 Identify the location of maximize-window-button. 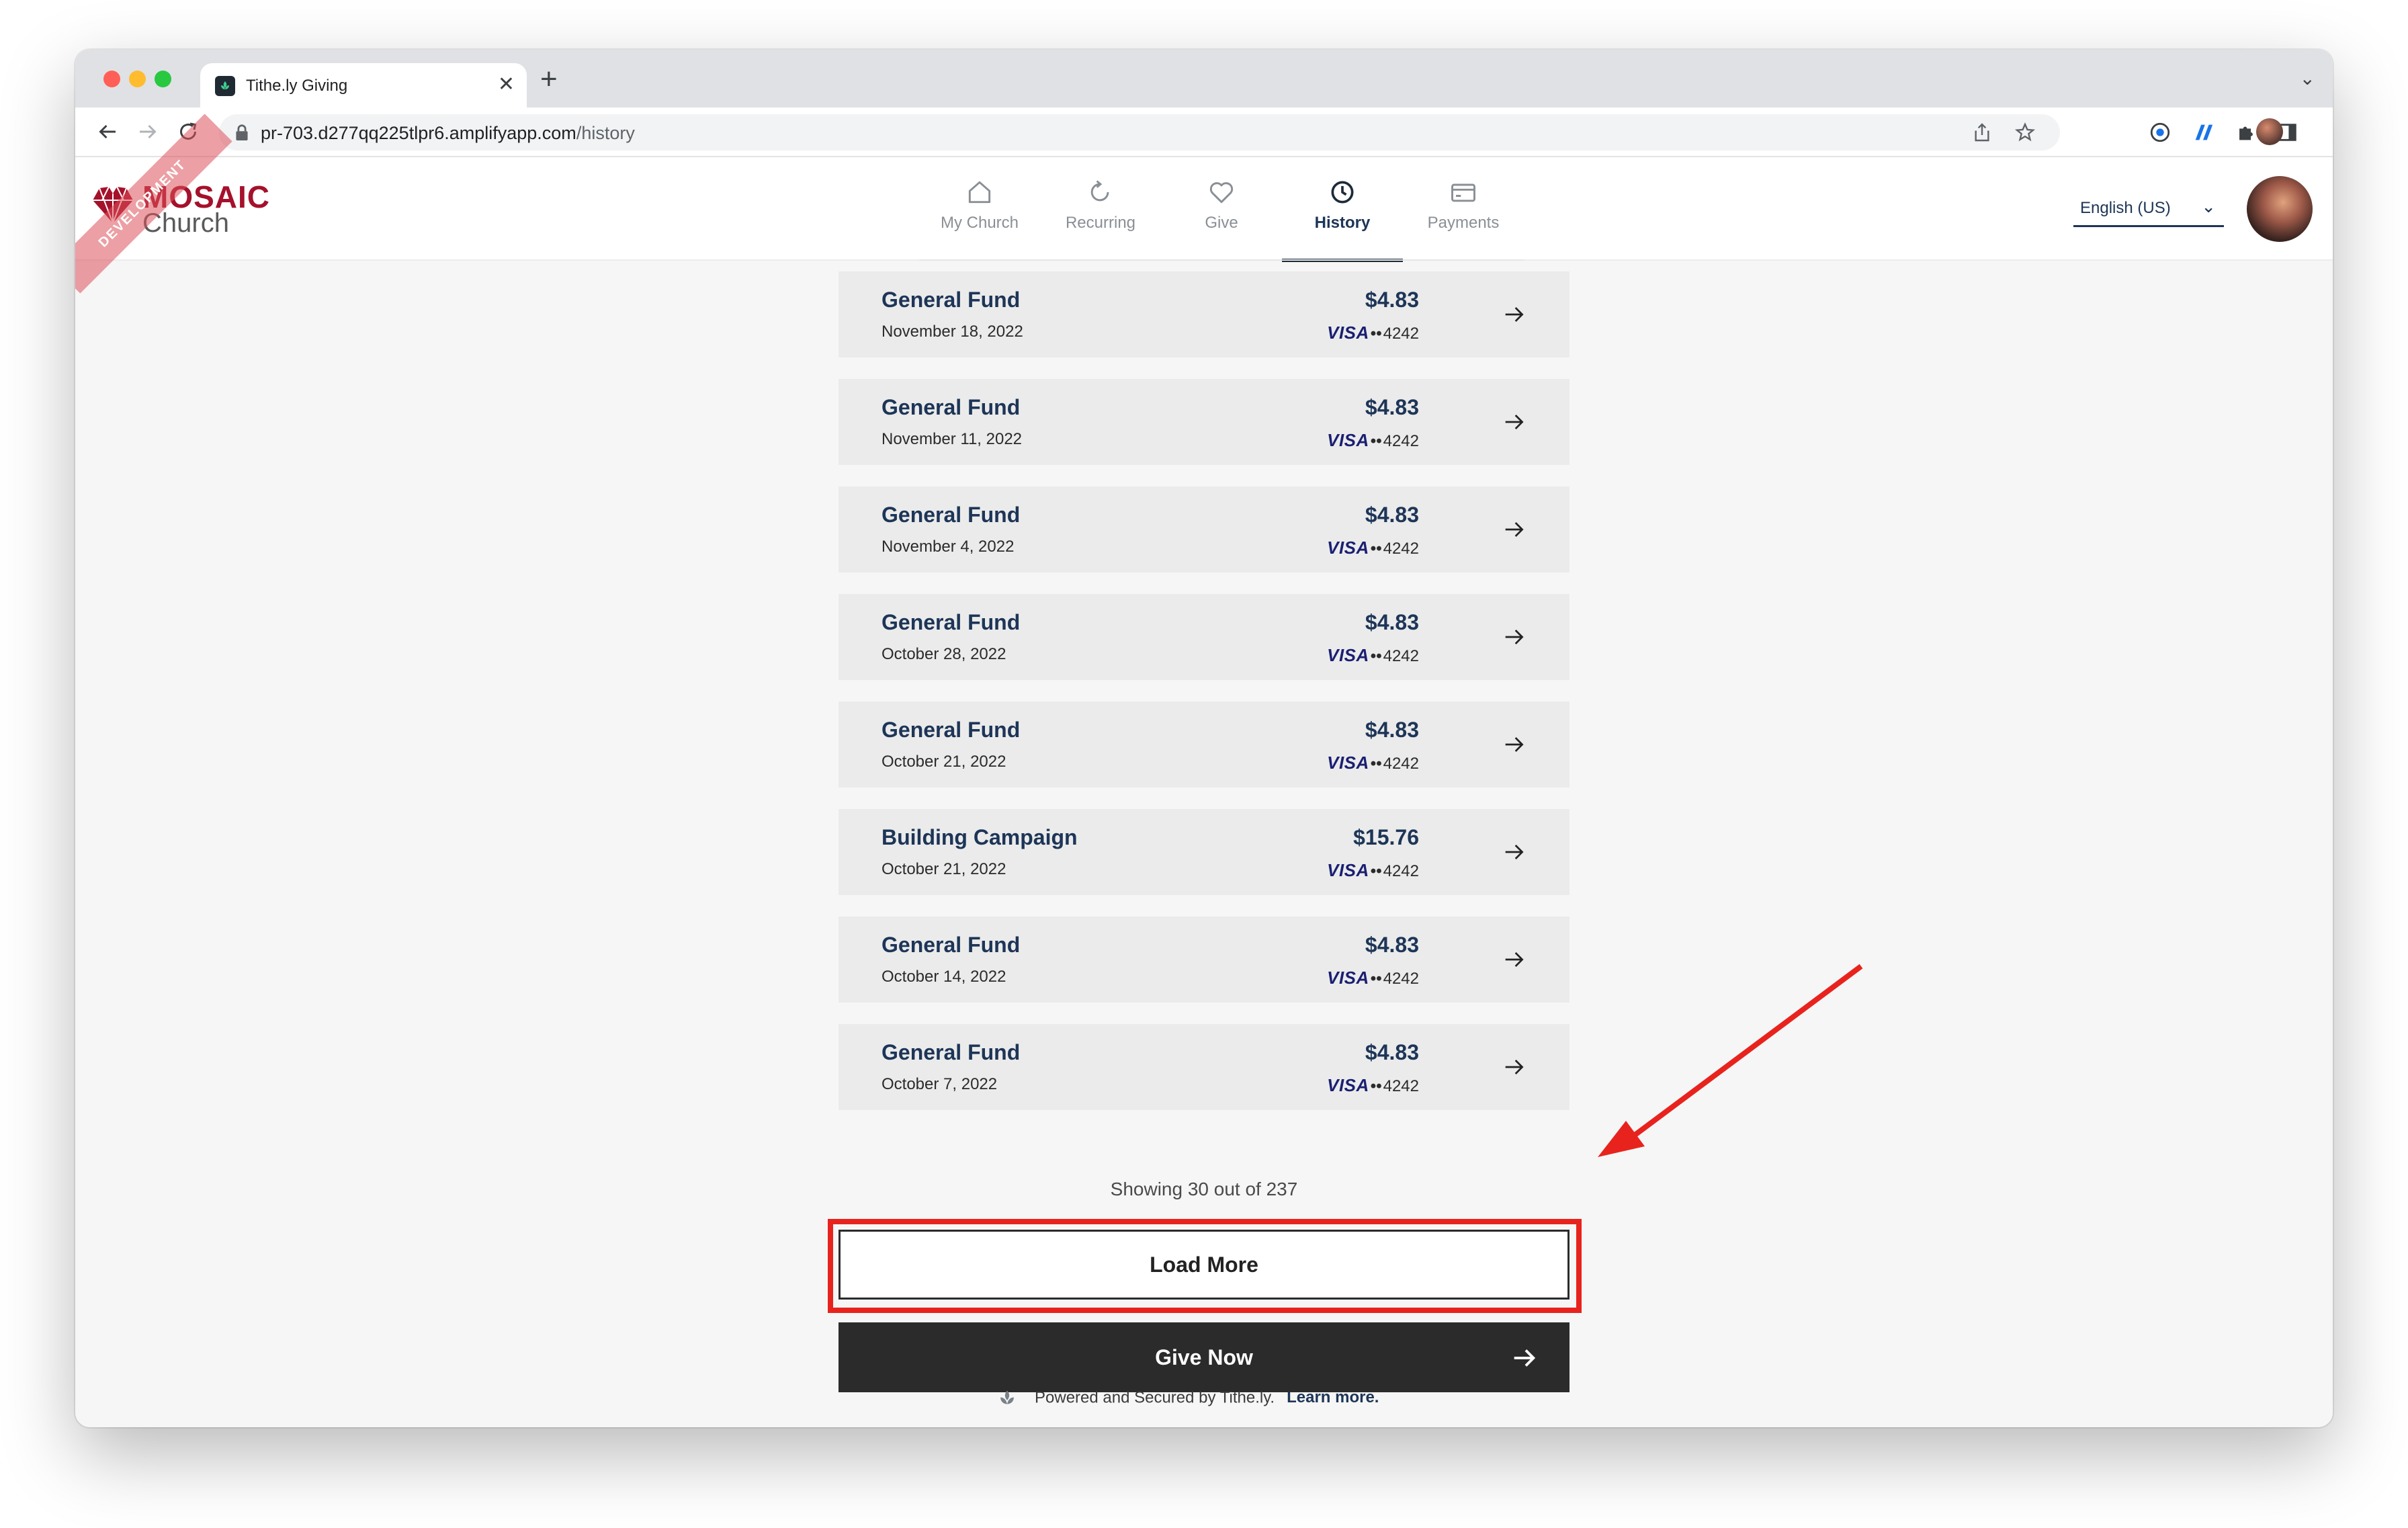
(163, 79).